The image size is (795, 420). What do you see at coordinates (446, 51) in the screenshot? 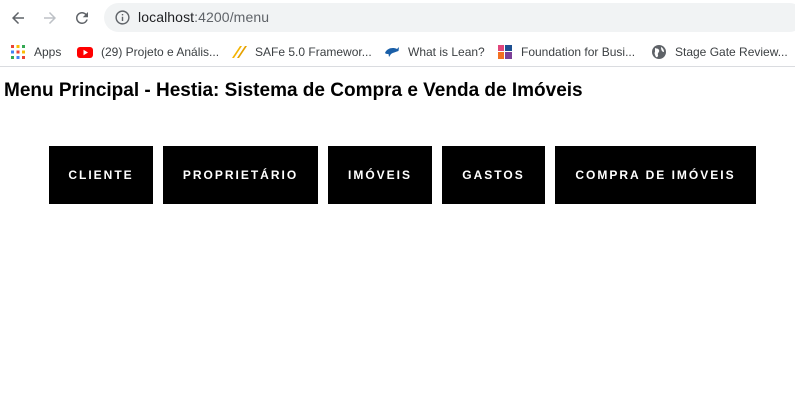
I see `bookmark-label: What is Lean?` at bounding box center [446, 51].